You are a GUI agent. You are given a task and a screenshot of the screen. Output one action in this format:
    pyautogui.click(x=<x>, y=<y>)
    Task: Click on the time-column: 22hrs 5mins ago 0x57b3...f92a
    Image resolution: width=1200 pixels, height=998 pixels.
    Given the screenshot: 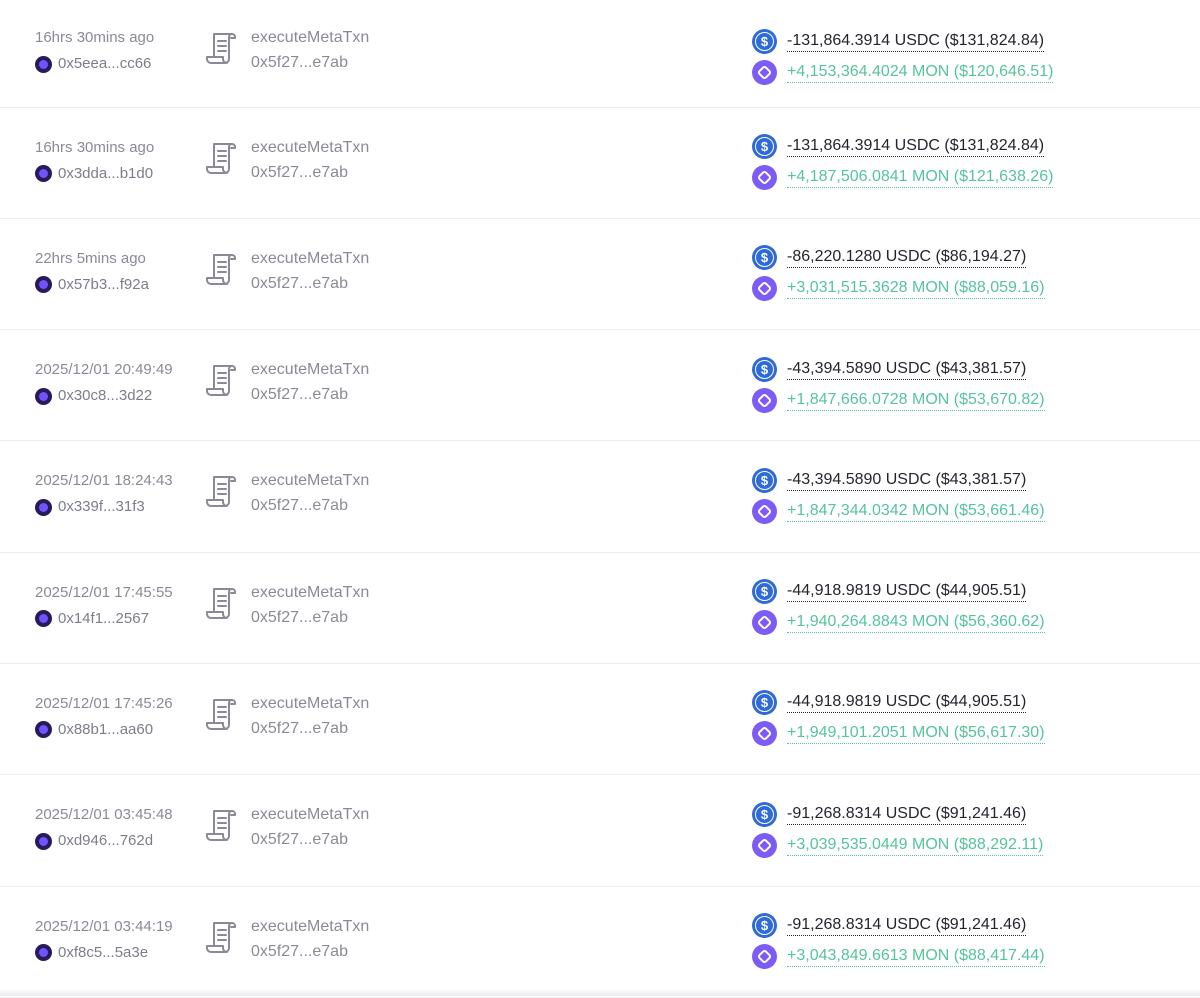 What is the action you would take?
    pyautogui.click(x=120, y=272)
    